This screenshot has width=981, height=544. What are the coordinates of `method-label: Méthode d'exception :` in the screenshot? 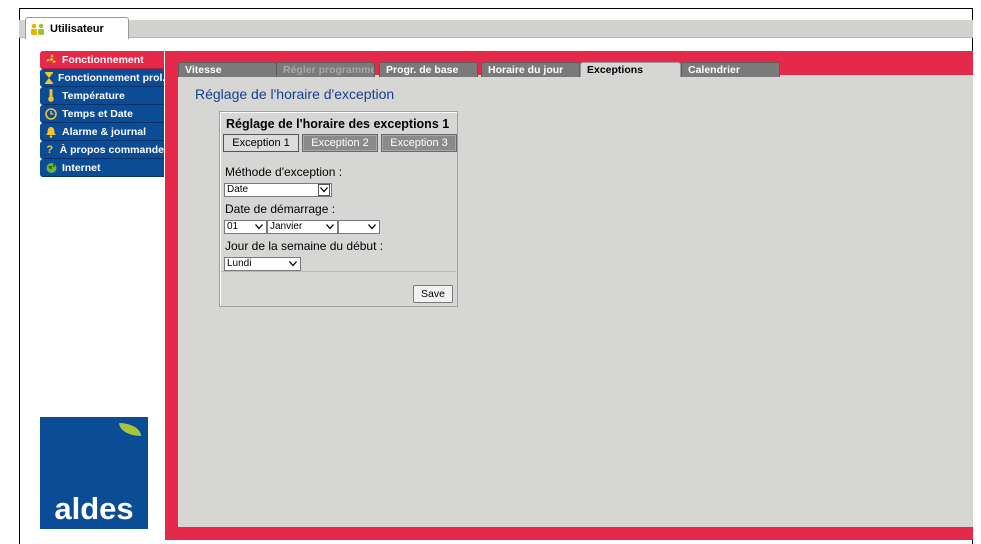 It's located at (284, 172).